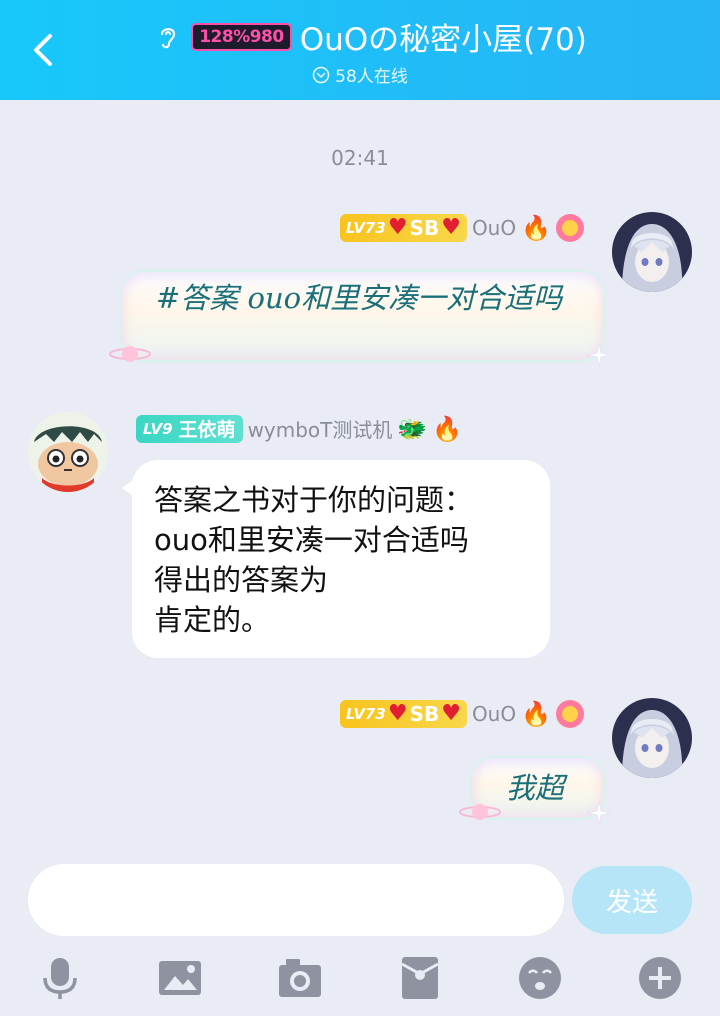 The height and width of the screenshot is (1016, 720). Describe the element at coordinates (321, 74) in the screenshot. I see `chevron-down-circle-icon` at that location.